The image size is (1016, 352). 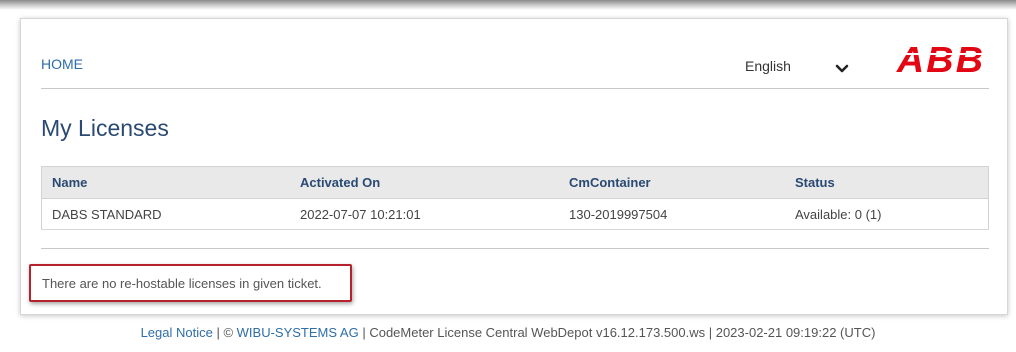 I want to click on cell-cmcontainer: 130-2019997504, so click(x=672, y=214).